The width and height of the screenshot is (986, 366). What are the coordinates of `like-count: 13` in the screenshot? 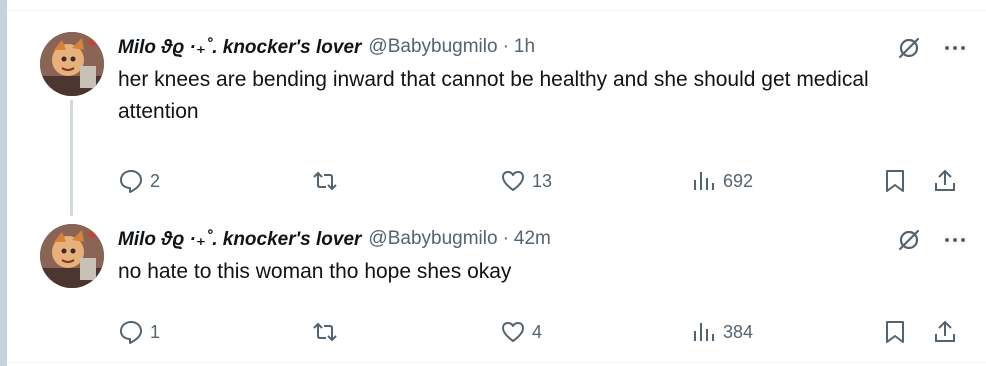 It's located at (542, 180).